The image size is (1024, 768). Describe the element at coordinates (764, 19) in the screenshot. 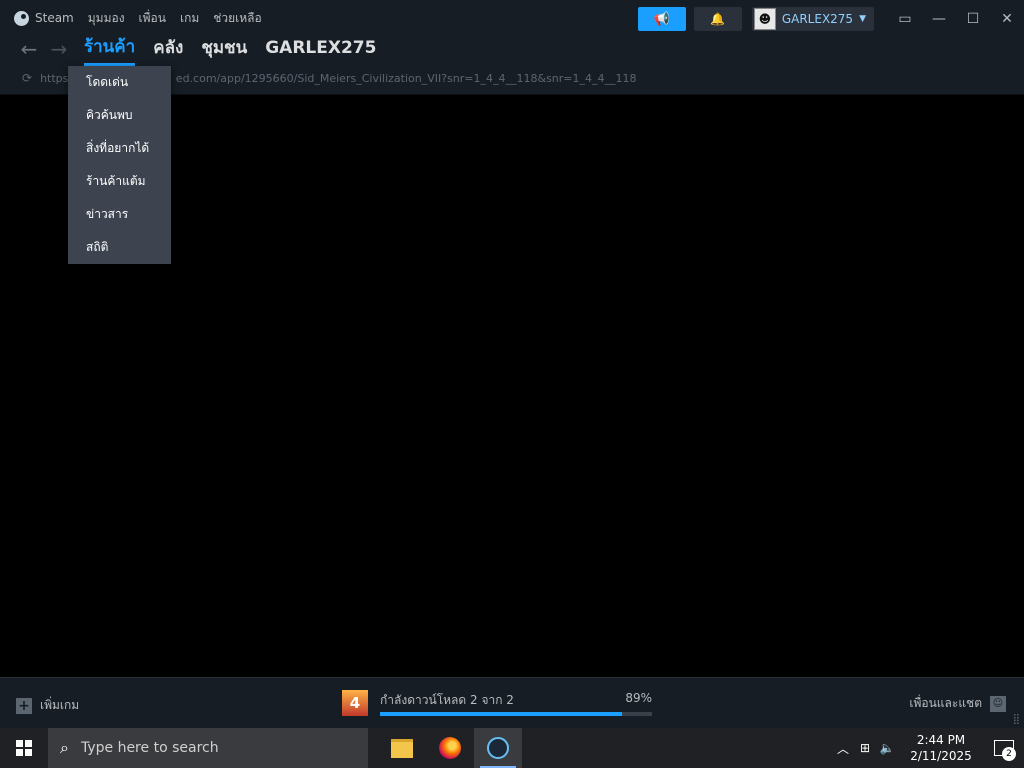

I see `avatar: ☻` at that location.